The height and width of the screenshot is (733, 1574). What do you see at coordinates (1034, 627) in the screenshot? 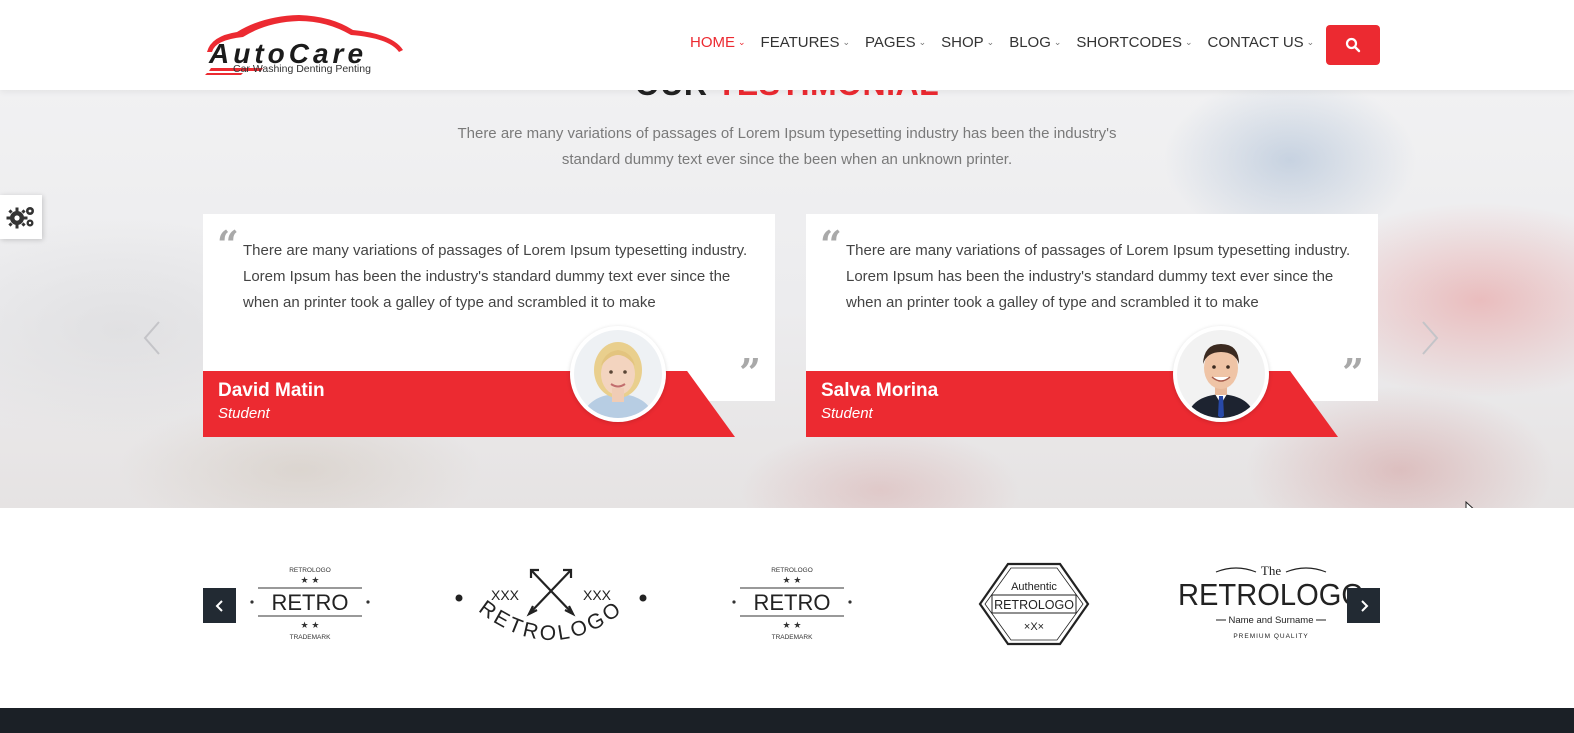
I see `brand-logo-bottom-text: ×X×` at bounding box center [1034, 627].